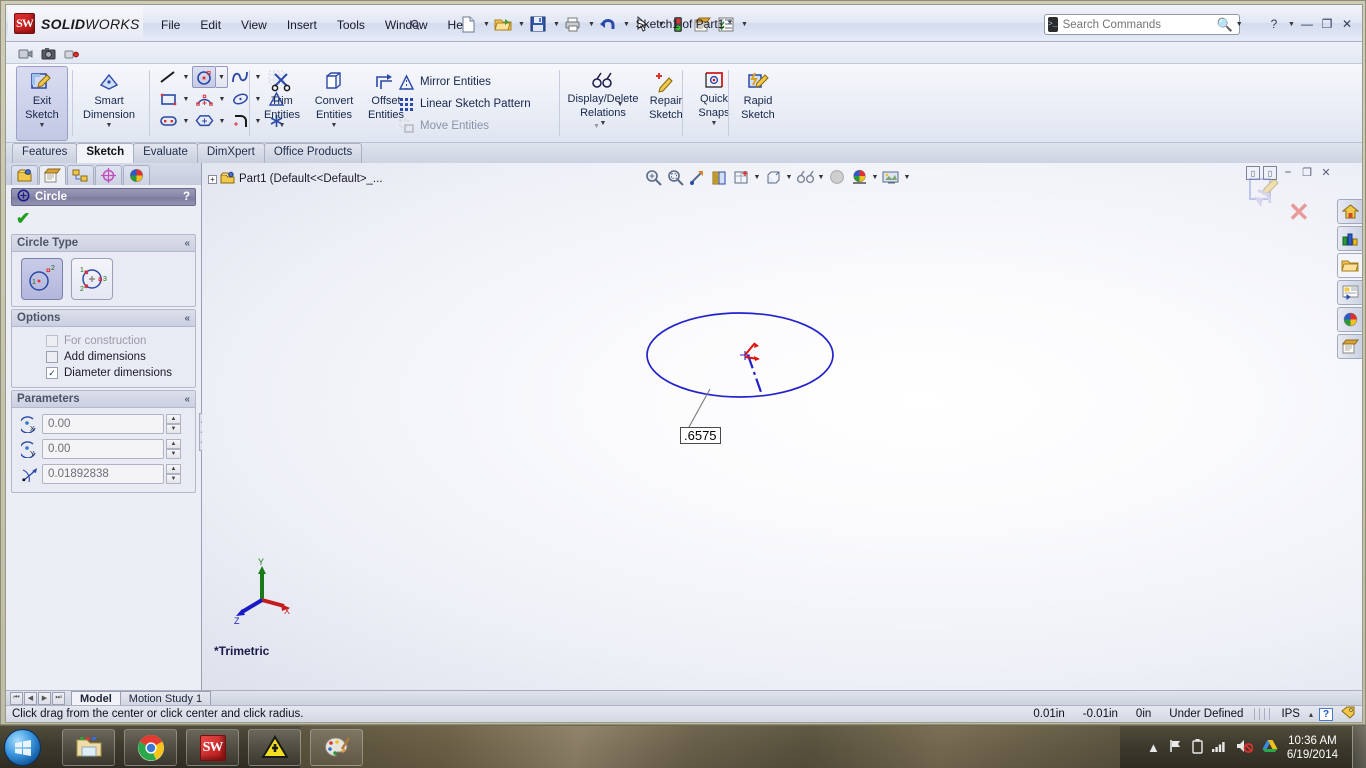 The width and height of the screenshot is (1366, 768). I want to click on display-style-caret: ▼, so click(789, 177).